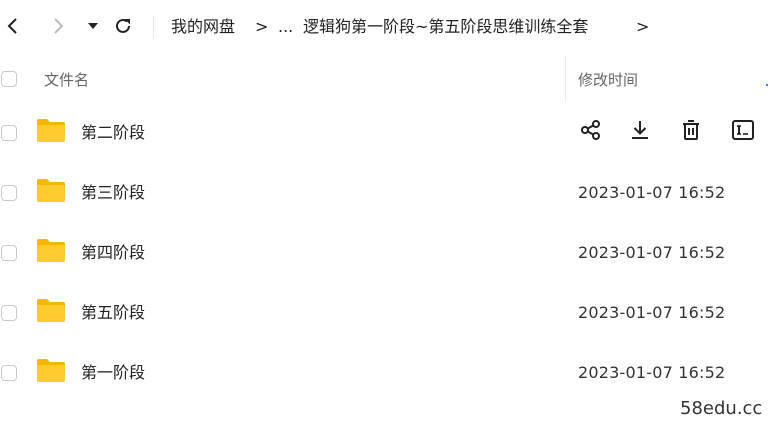 The width and height of the screenshot is (770, 430). I want to click on refresh-button, so click(123, 26).